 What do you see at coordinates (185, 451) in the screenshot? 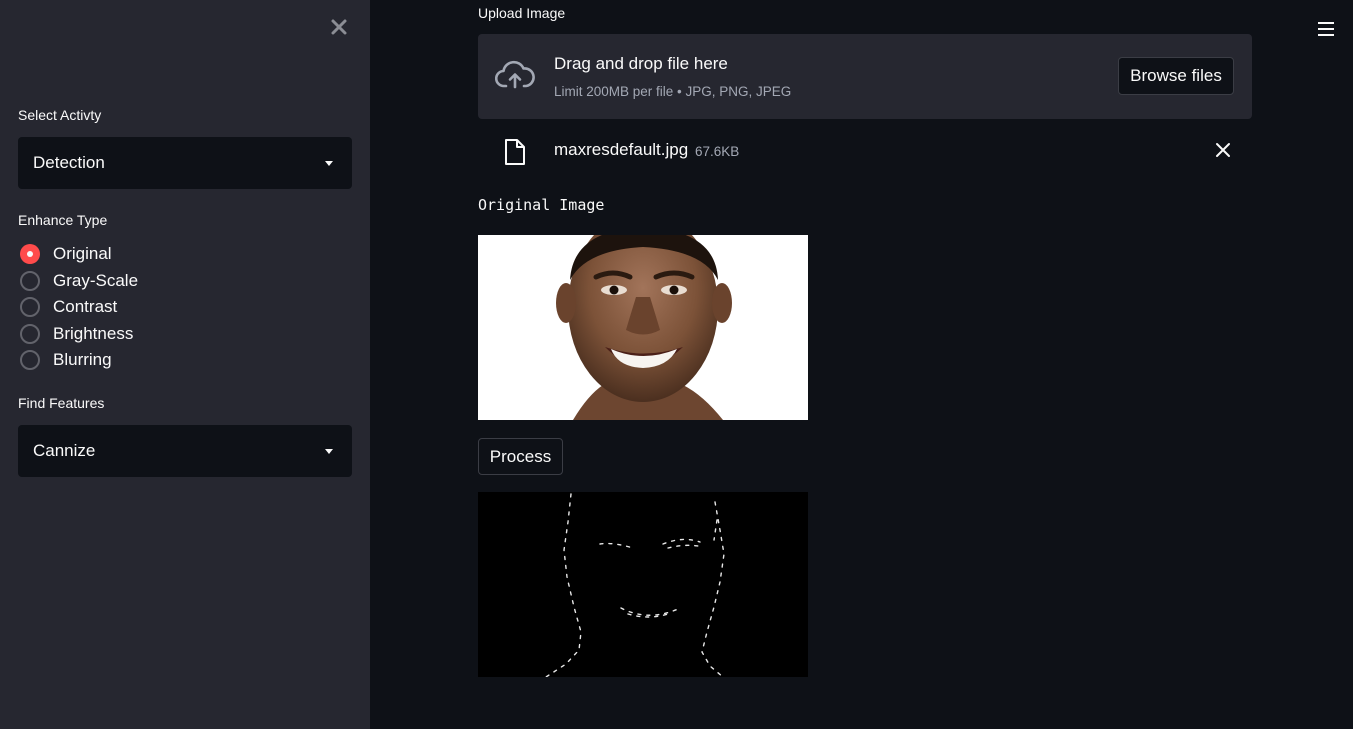
I see `find-features-dropdown: Cannize` at bounding box center [185, 451].